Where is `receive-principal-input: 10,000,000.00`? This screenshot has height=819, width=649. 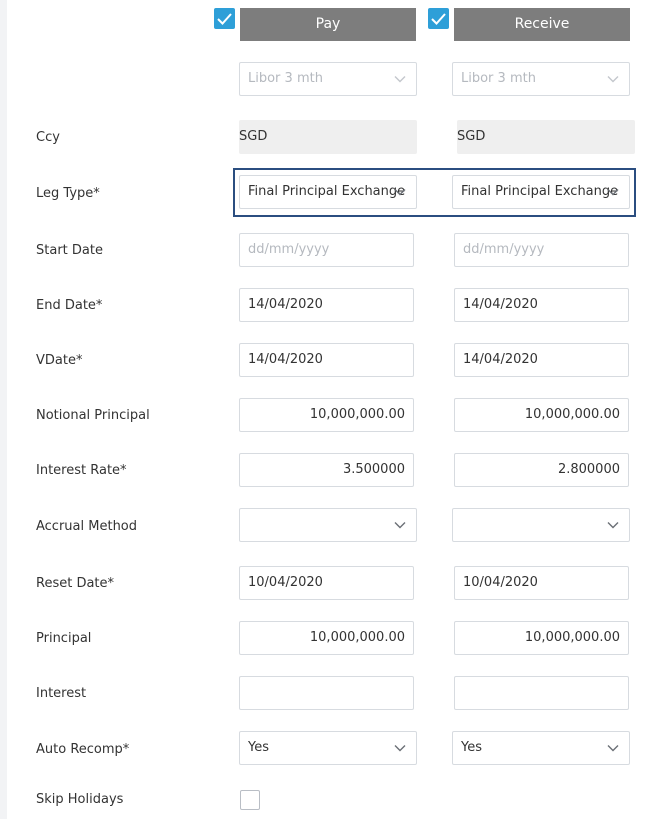
receive-principal-input: 10,000,000.00 is located at coordinates (541, 638).